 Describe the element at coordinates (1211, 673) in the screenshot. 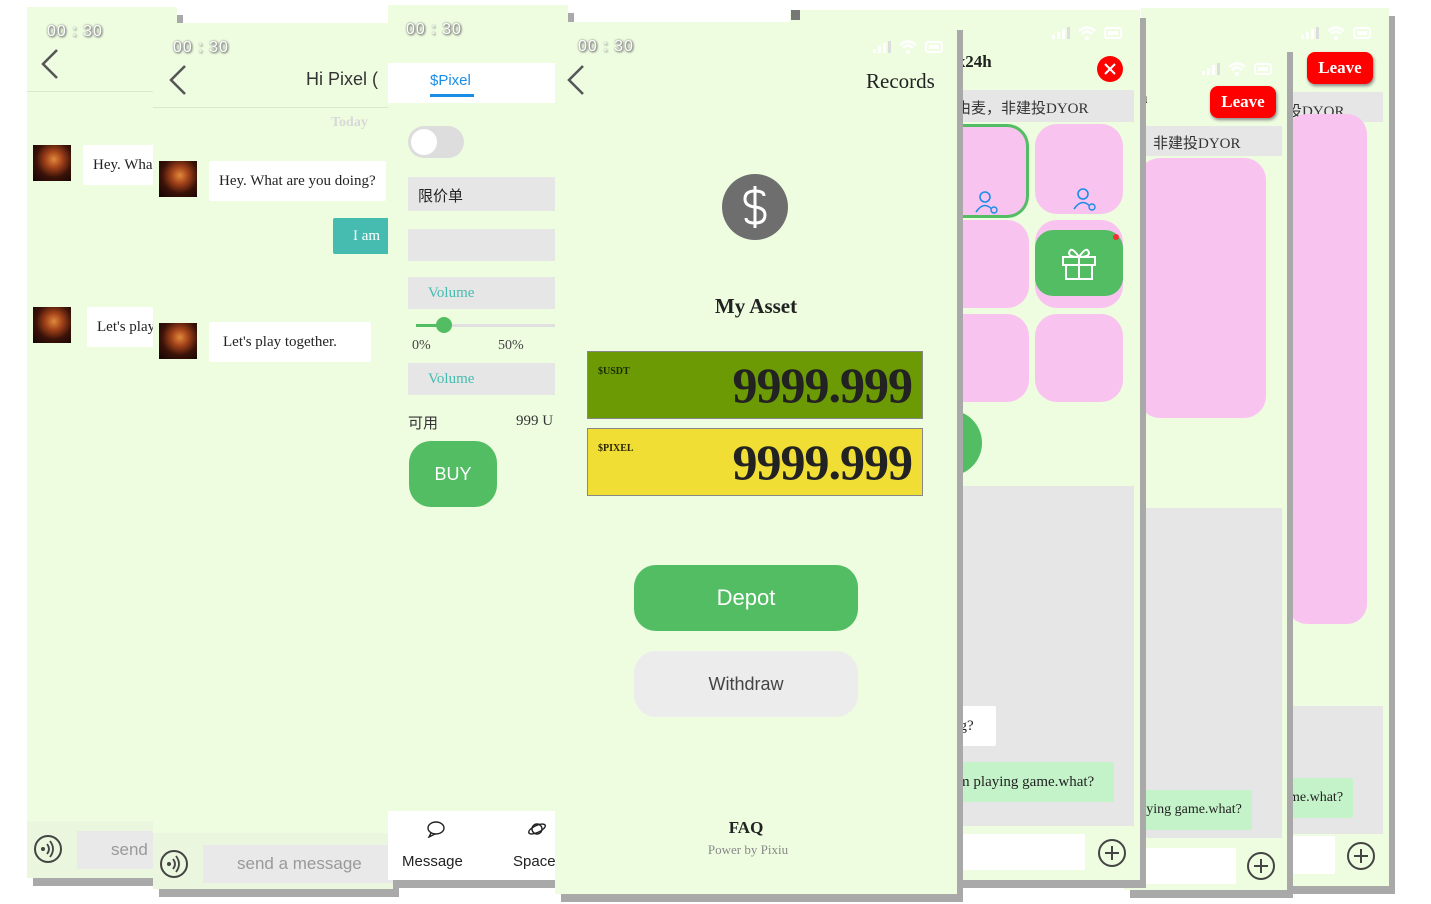

I see `chat-area` at that location.